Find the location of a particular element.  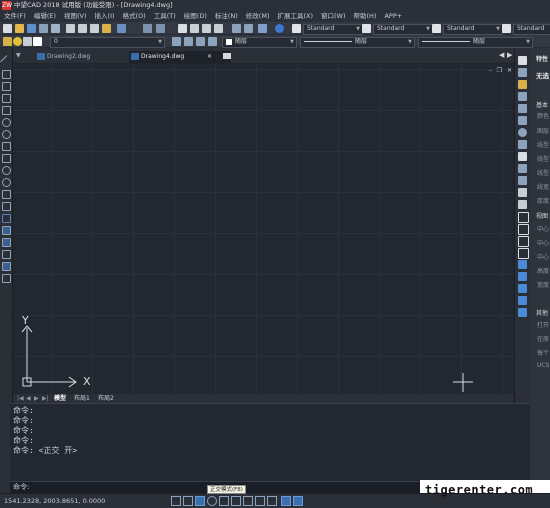

tab-layout1: 布局1 is located at coordinates (82, 398).